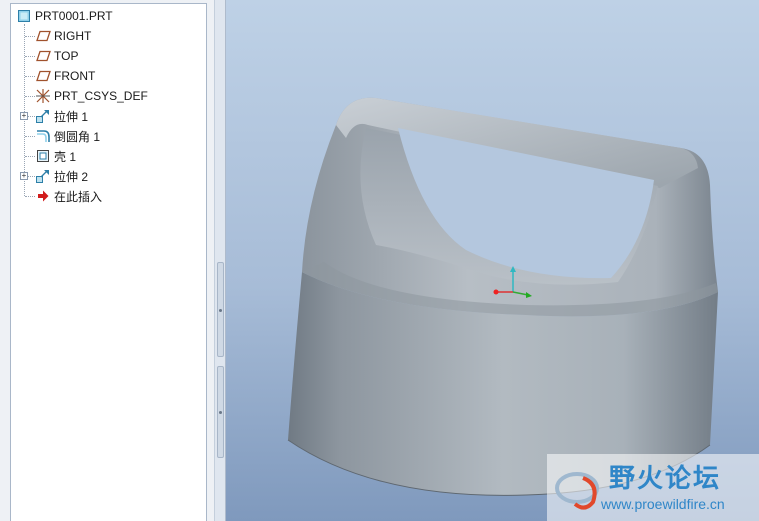 Image resolution: width=759 pixels, height=521 pixels. I want to click on part-icon, so click(24, 16).